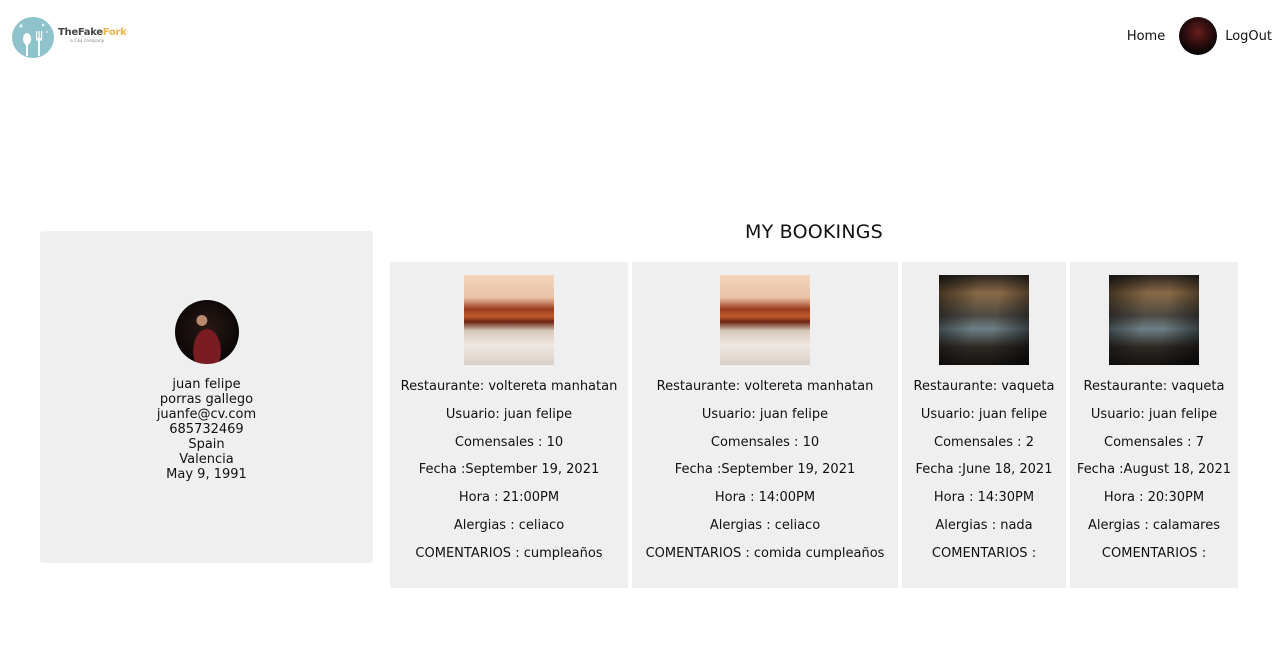 Image resolution: width=1280 pixels, height=665 pixels. I want to click on bookings-title: MY BOOKINGS, so click(814, 232).